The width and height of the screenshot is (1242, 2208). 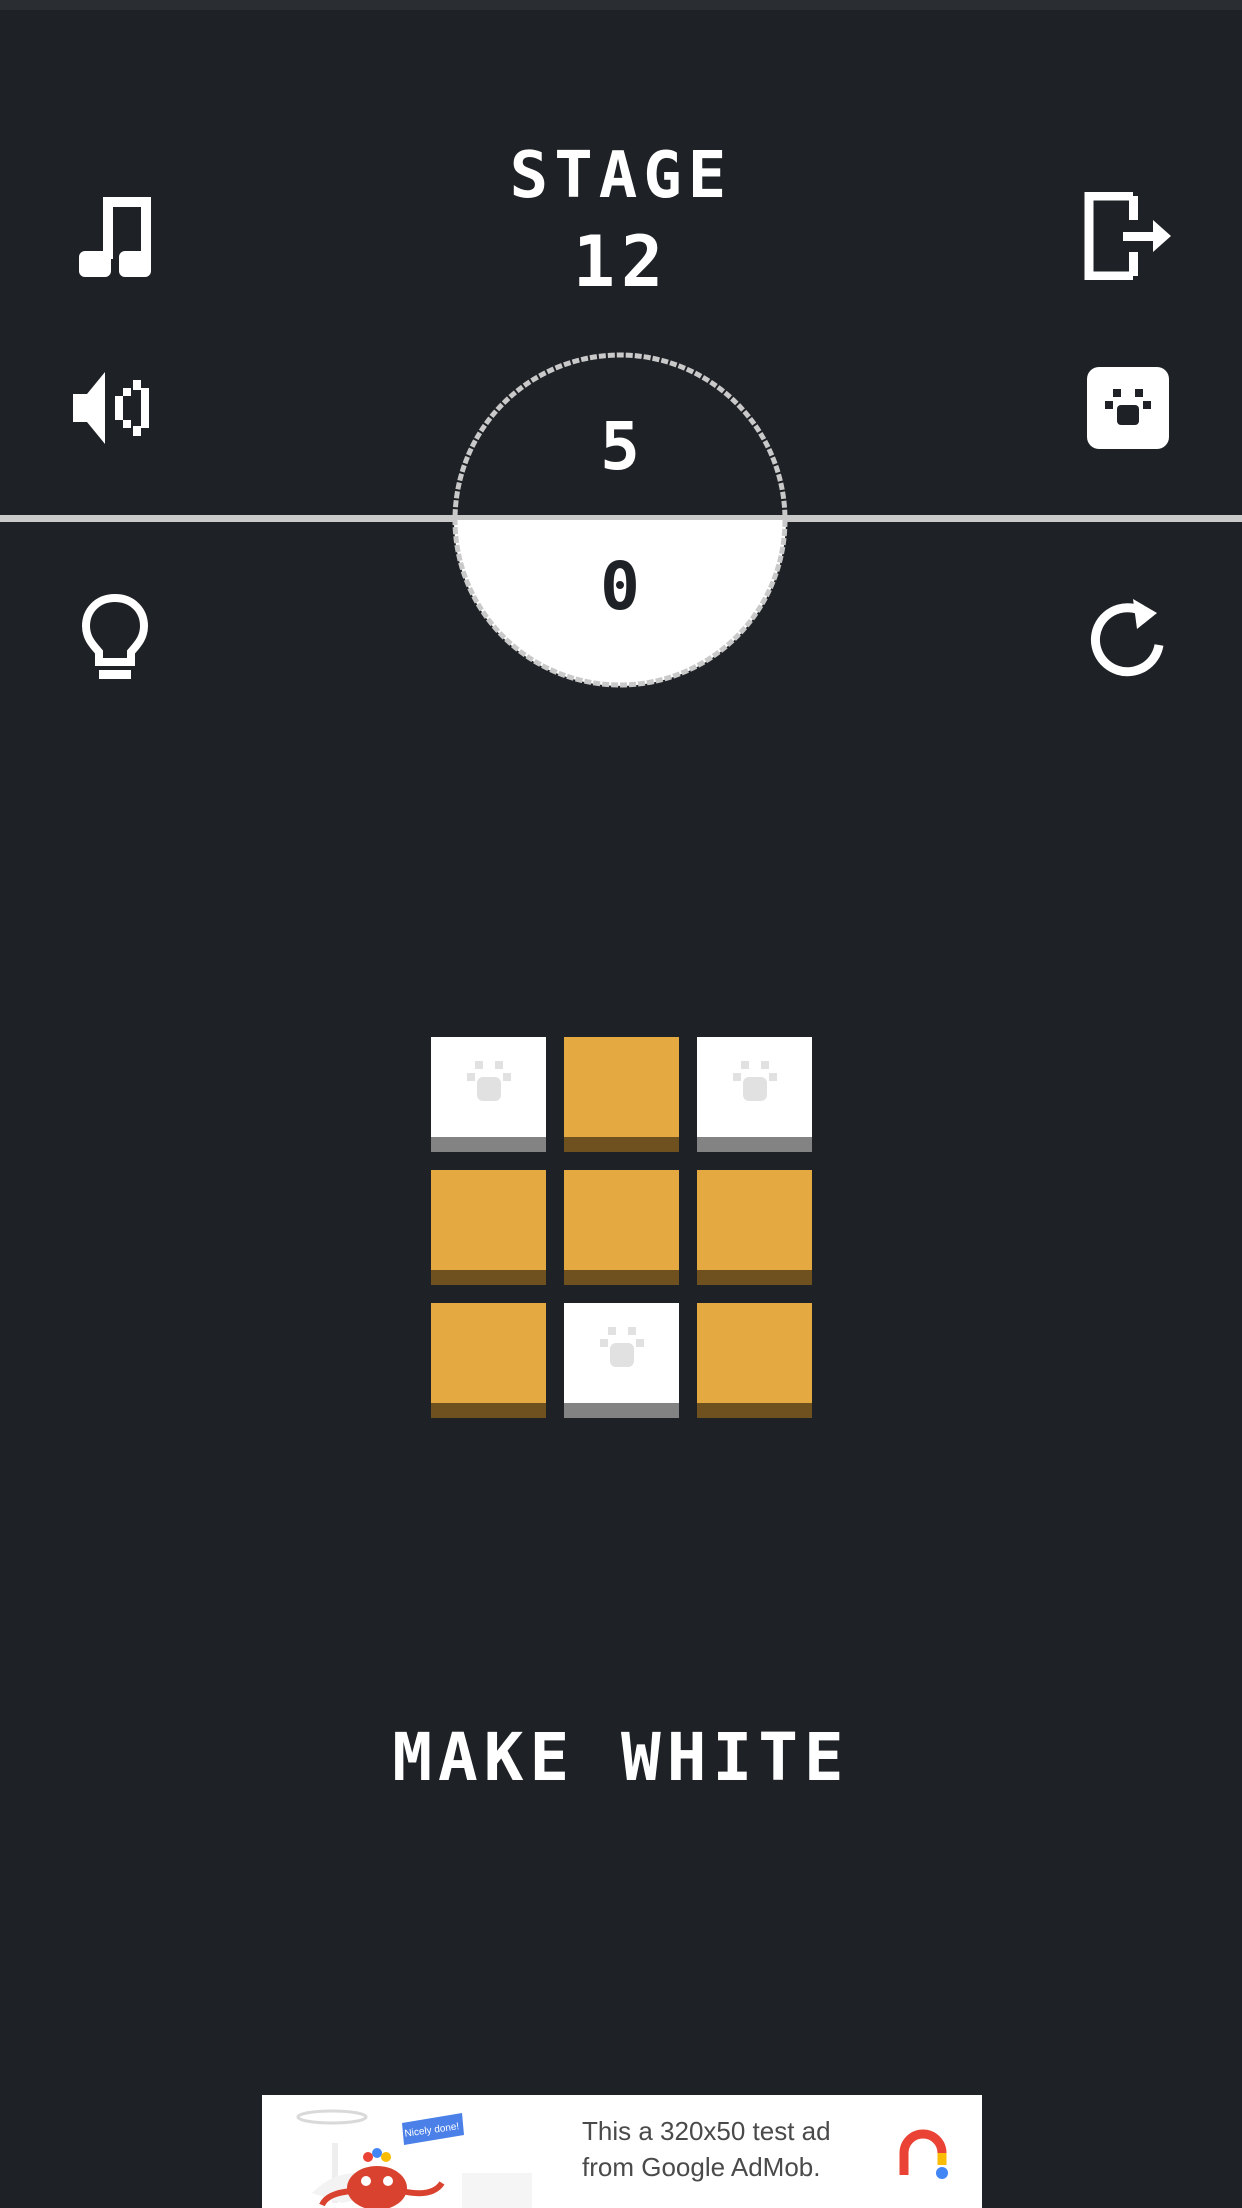 I want to click on ad-text-line2: from Google AdMob., so click(x=701, y=2167).